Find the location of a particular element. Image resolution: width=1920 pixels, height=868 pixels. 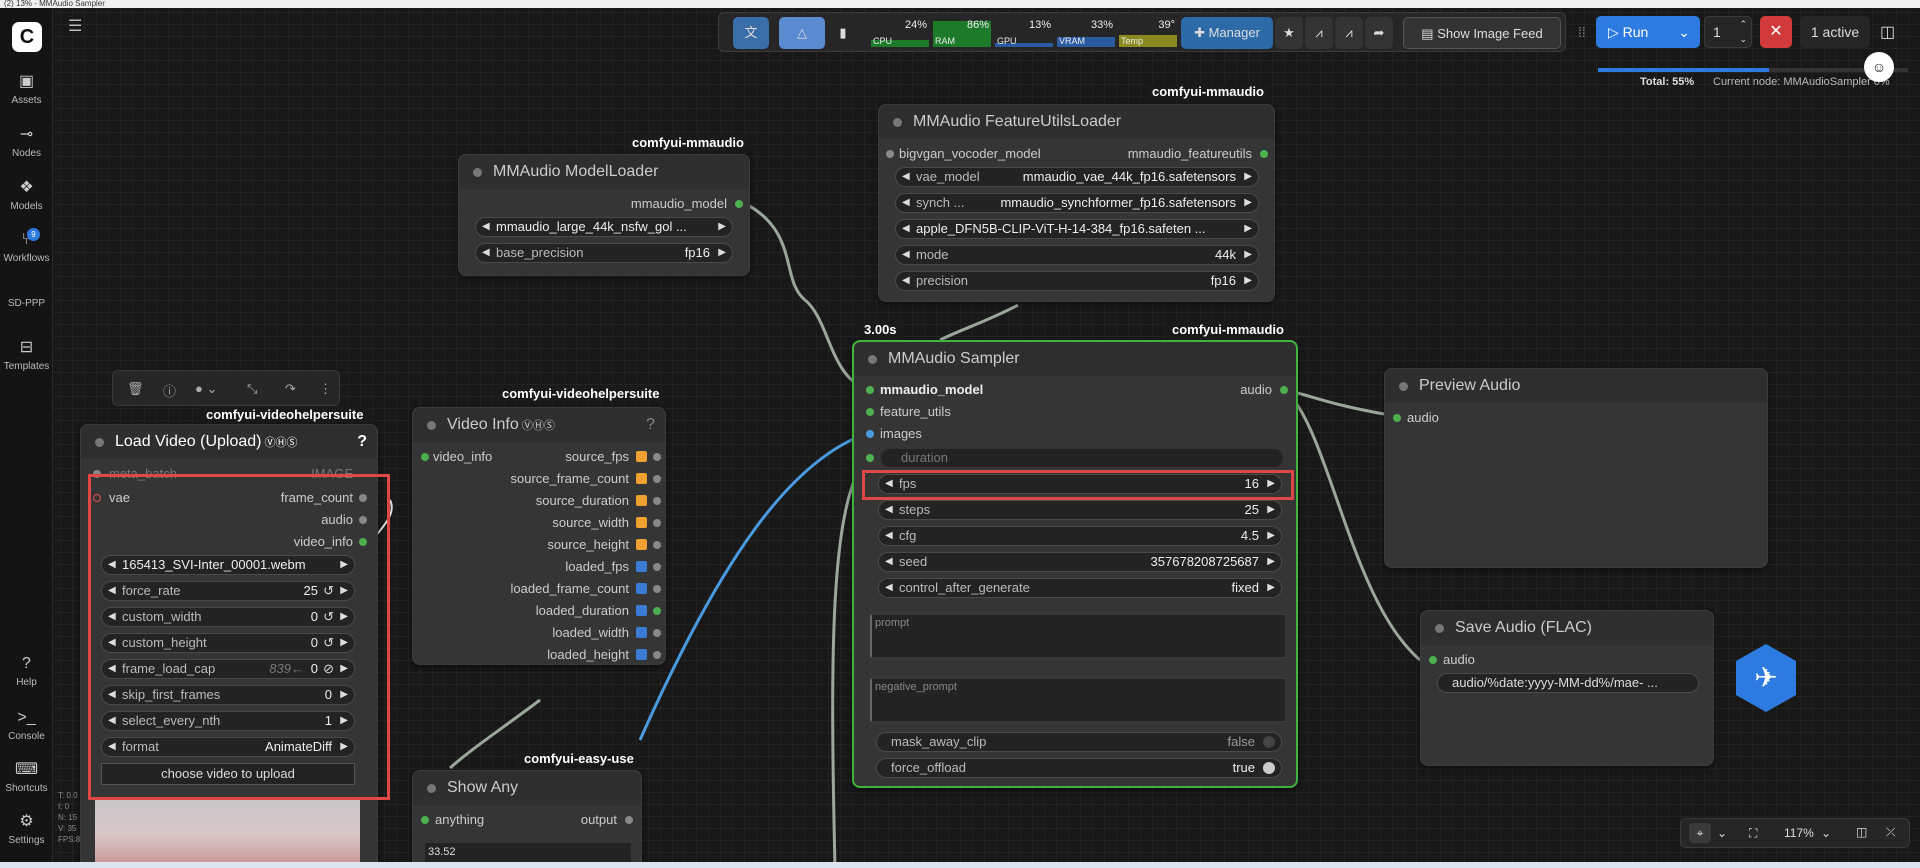

manager-button: ✚ Manager is located at coordinates (1227, 33).